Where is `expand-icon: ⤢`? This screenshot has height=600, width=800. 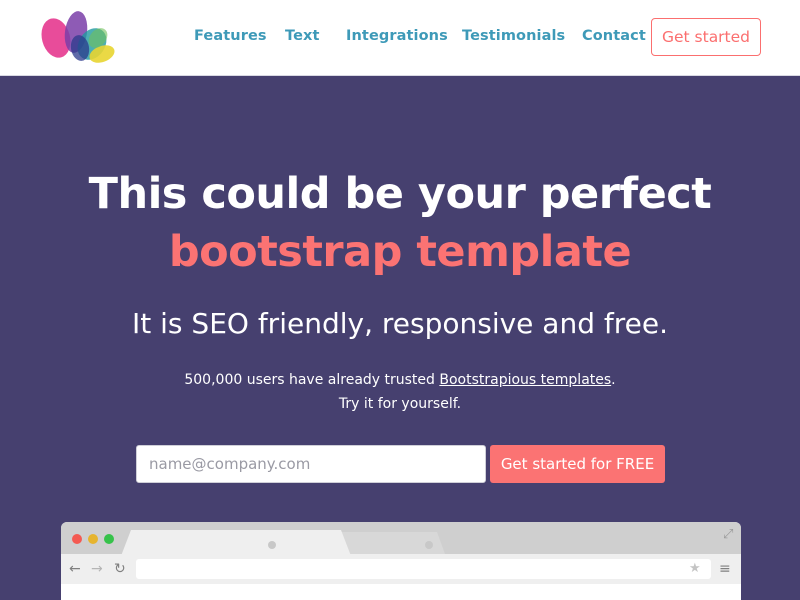 expand-icon: ⤢ is located at coordinates (728, 534).